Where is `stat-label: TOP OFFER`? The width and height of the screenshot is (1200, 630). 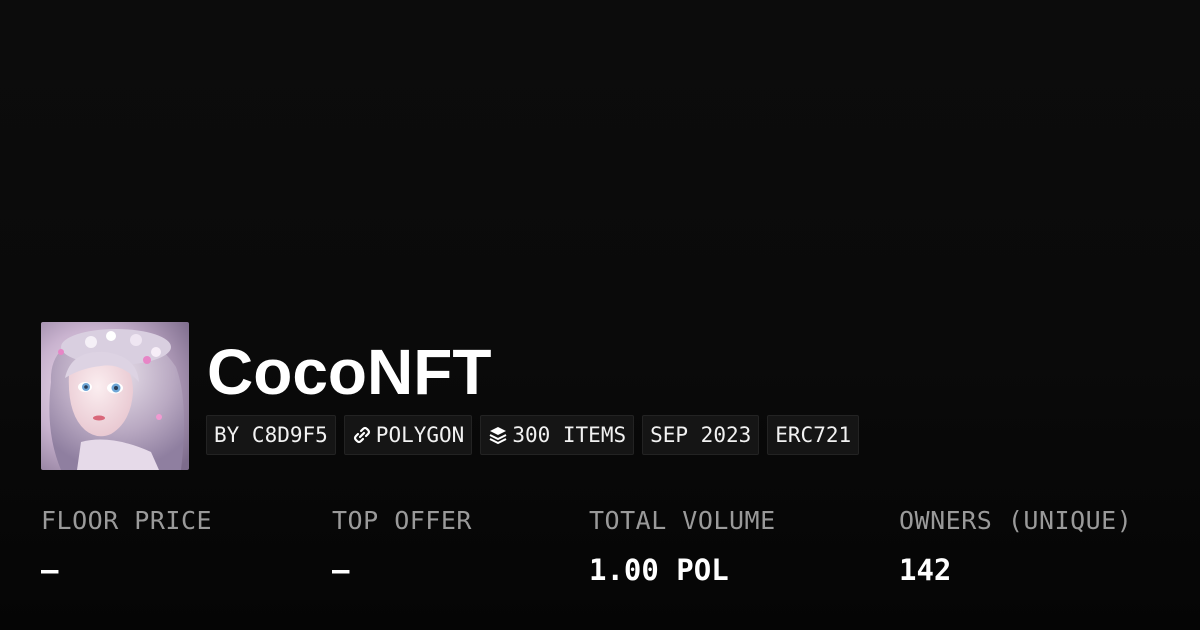 stat-label: TOP OFFER is located at coordinates (402, 520).